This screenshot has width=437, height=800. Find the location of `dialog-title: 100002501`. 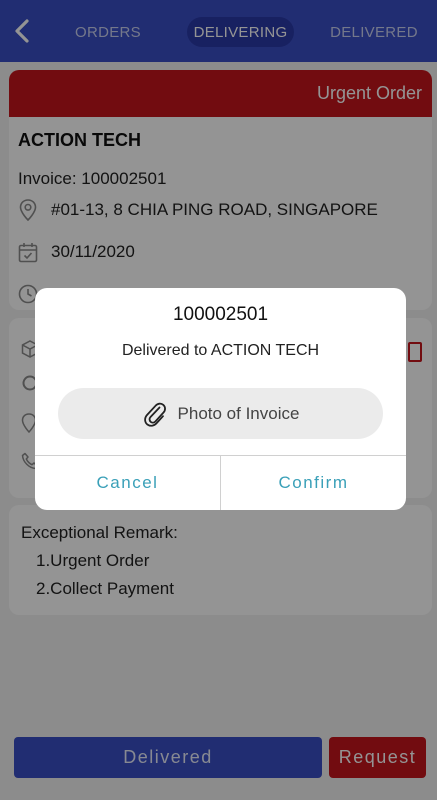

dialog-title: 100002501 is located at coordinates (220, 314).